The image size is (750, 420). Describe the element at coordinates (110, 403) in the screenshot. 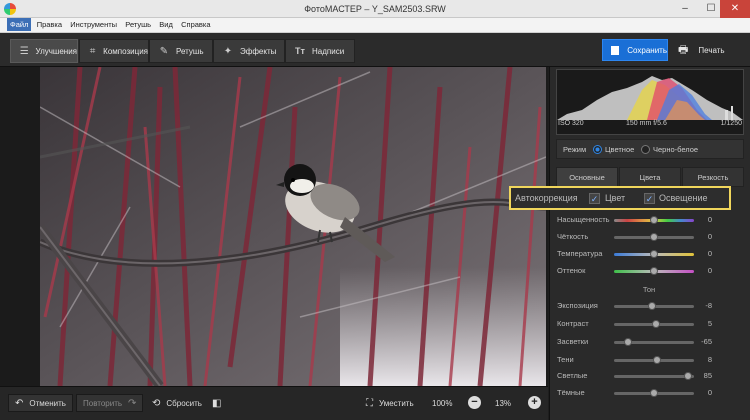

I see `redo-button: Повторить ↷` at that location.